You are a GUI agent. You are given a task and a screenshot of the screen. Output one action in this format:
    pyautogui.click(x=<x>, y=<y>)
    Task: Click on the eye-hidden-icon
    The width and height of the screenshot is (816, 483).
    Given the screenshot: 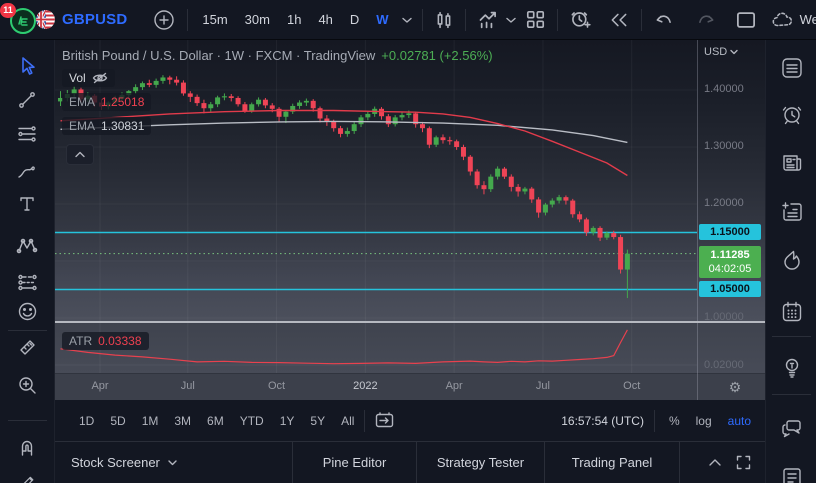 What is the action you would take?
    pyautogui.click(x=100, y=78)
    